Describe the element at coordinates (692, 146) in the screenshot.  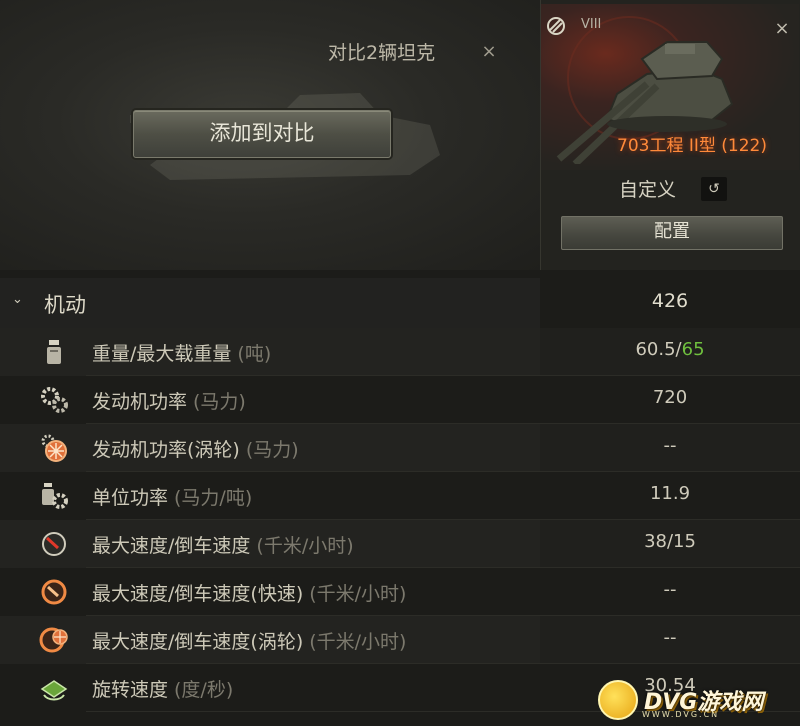
I see `tank-name: 703工程 II型 (122)` at that location.